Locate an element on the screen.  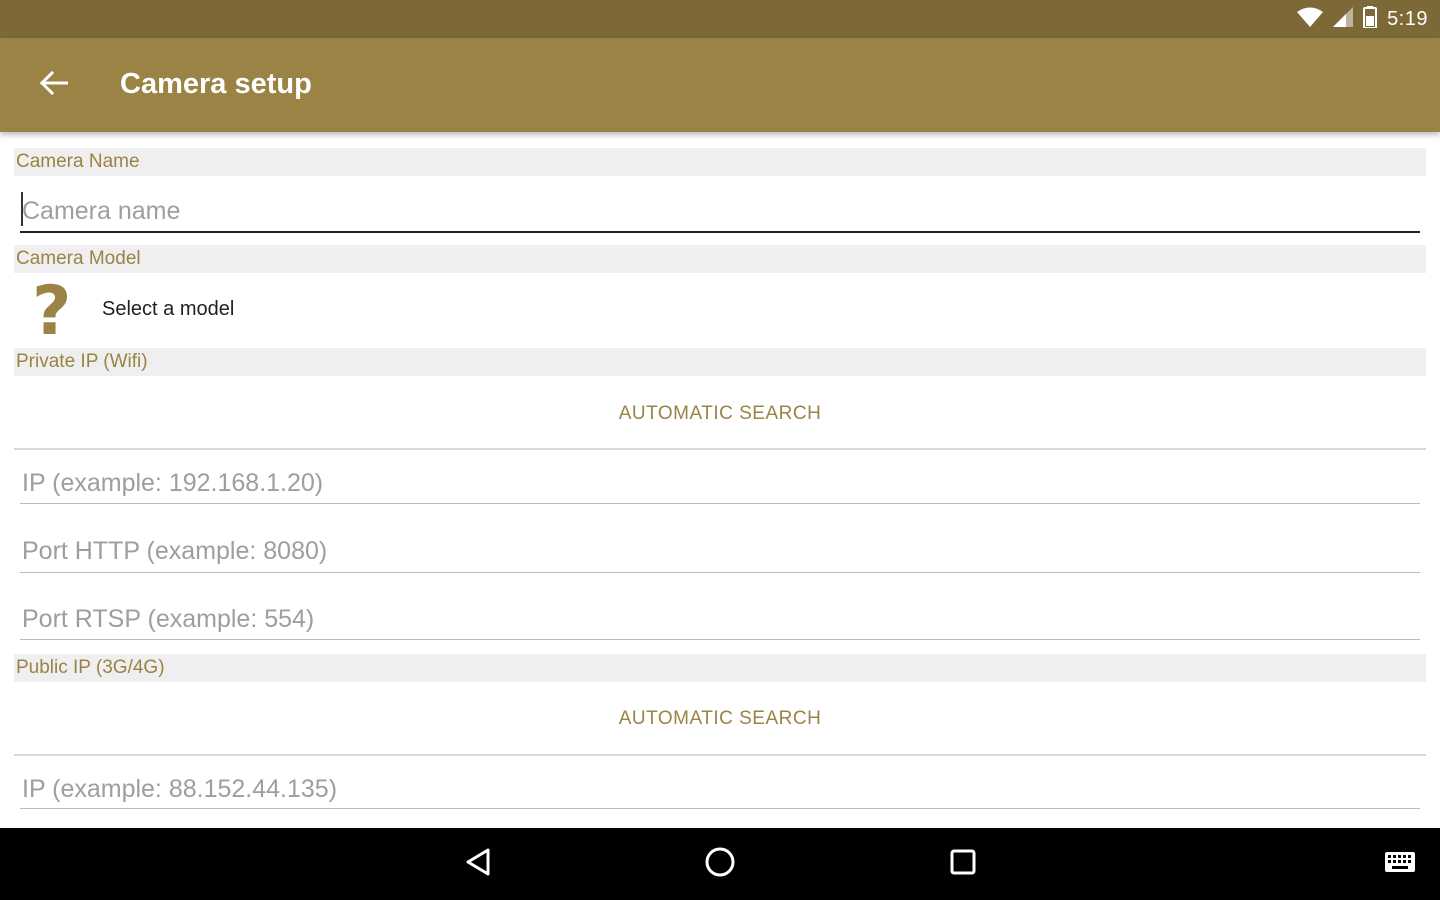
signal-icon is located at coordinates (1343, 19).